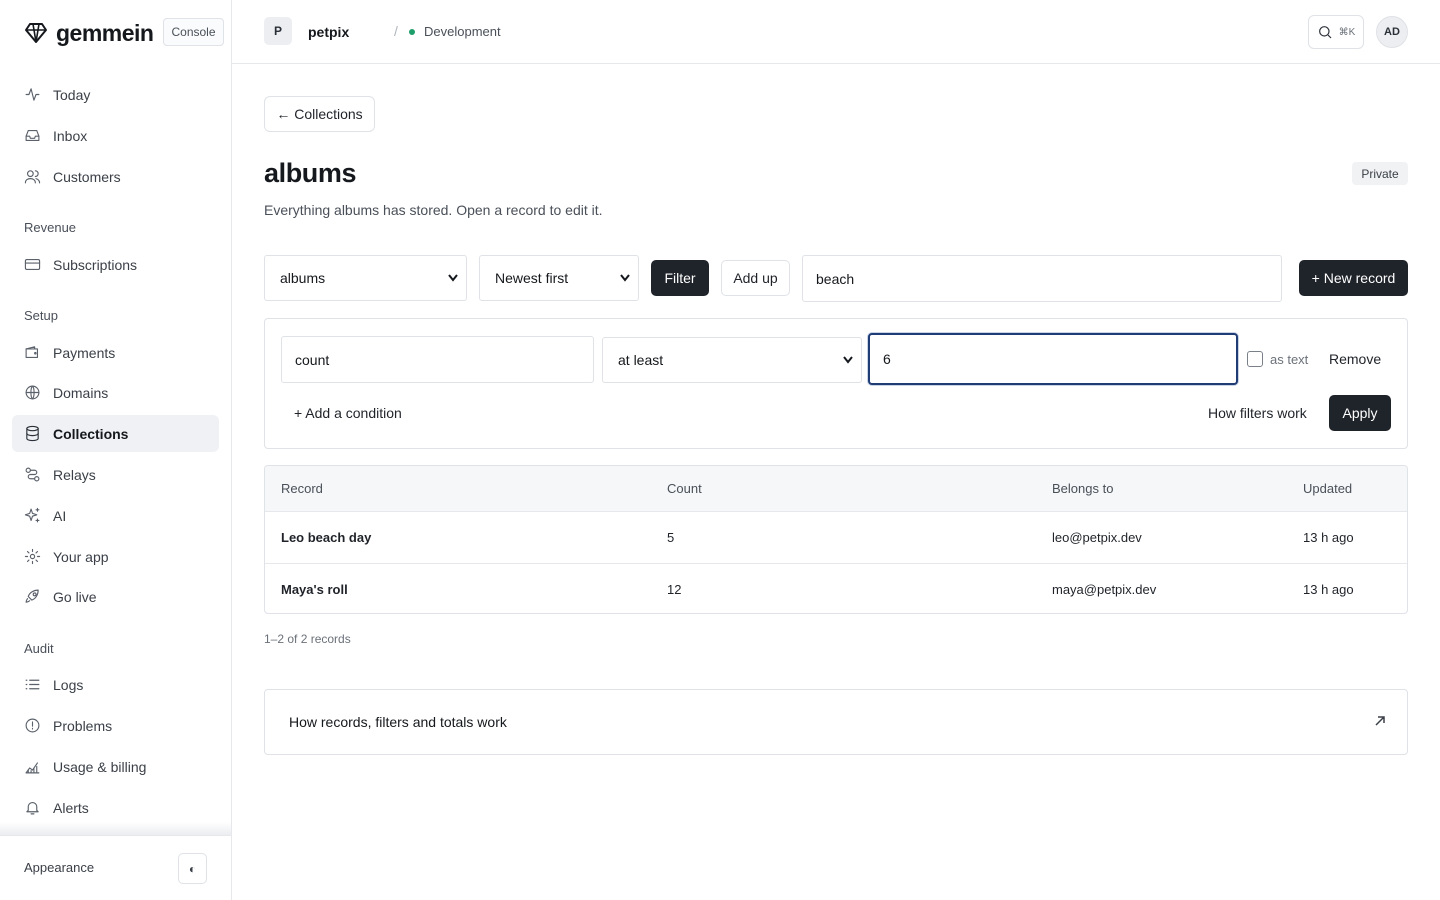 Image resolution: width=1440 pixels, height=900 pixels. What do you see at coordinates (32, 264) in the screenshot?
I see `credit-card-icon` at bounding box center [32, 264].